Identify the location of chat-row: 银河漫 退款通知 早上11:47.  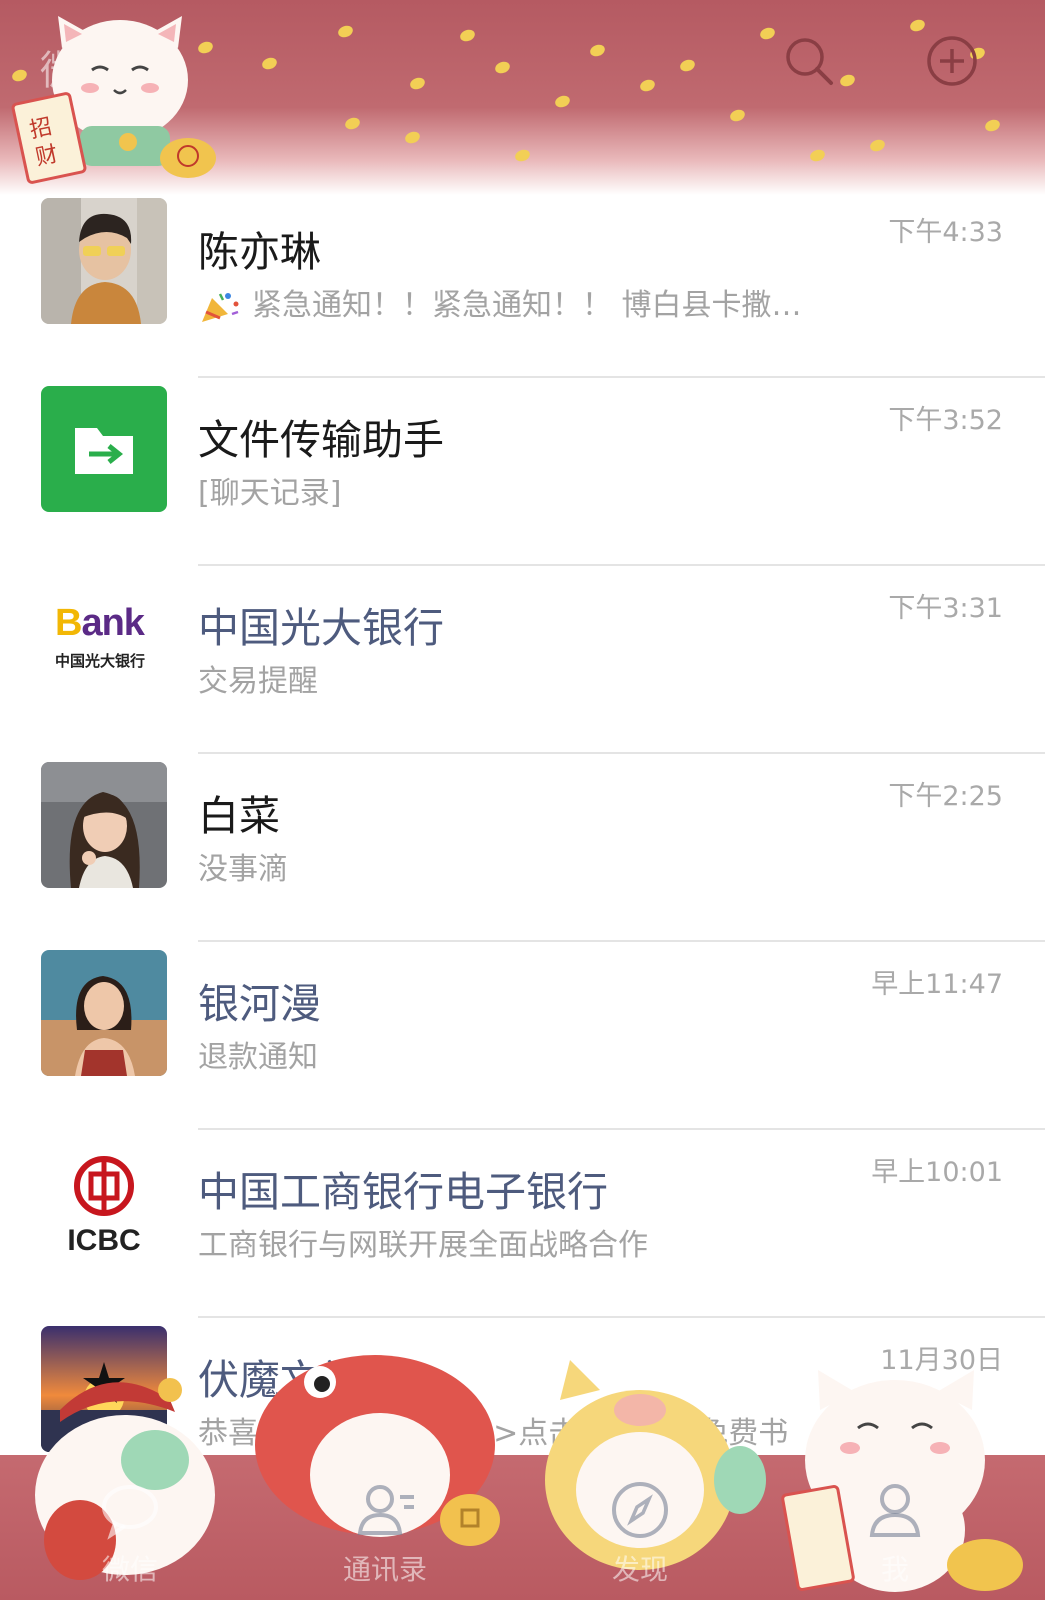
(522, 1036).